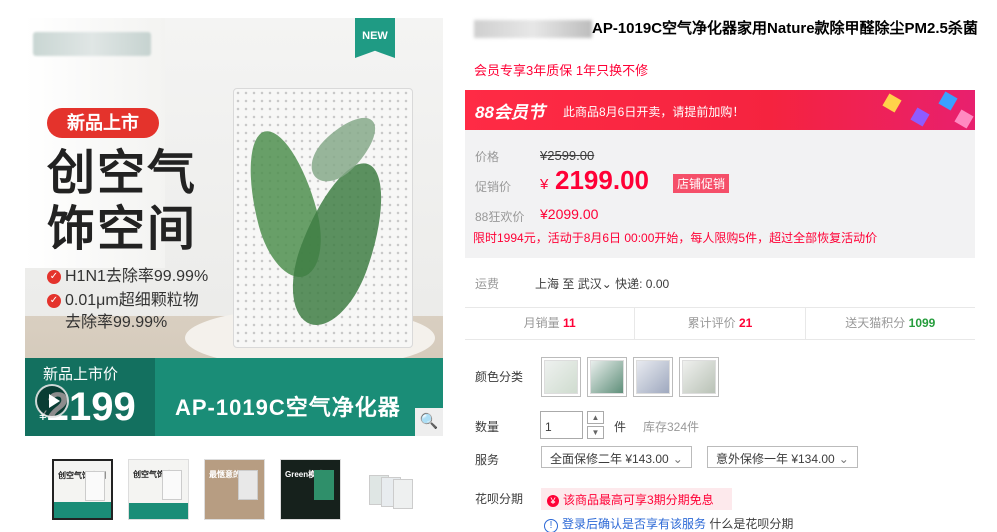 The image size is (997, 532). Describe the element at coordinates (561, 70) in the screenshot. I see `product-subtitle: 会员专享3年质保 1年只换不修` at that location.